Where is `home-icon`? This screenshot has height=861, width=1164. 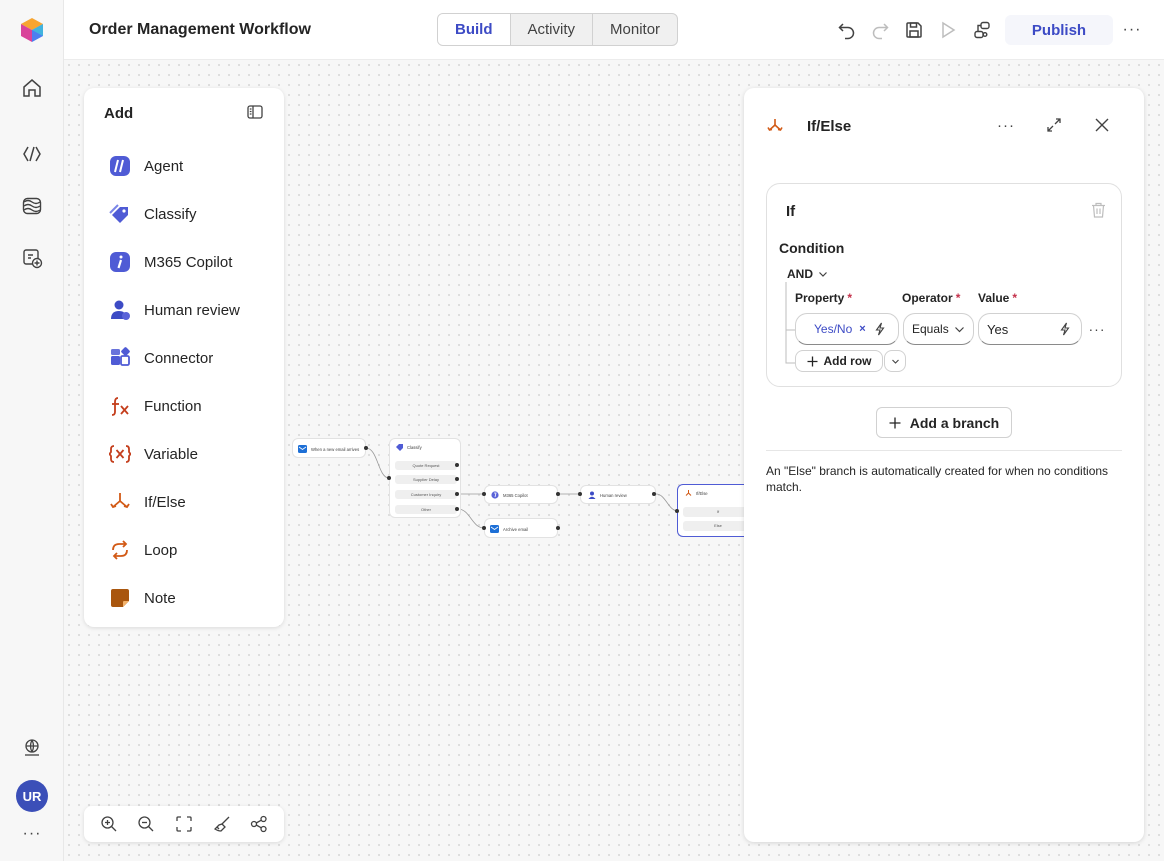 home-icon is located at coordinates (32, 88).